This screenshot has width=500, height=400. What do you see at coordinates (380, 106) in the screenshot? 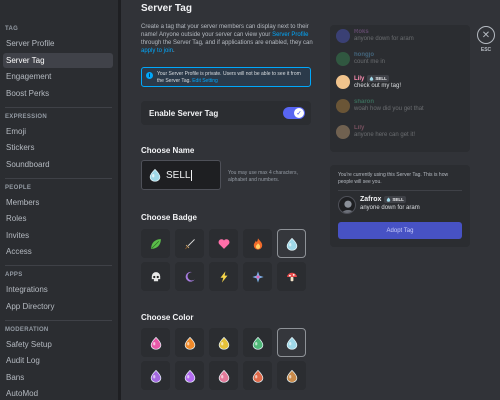
I see `chat-message: sharon woah how did you get that` at bounding box center [380, 106].